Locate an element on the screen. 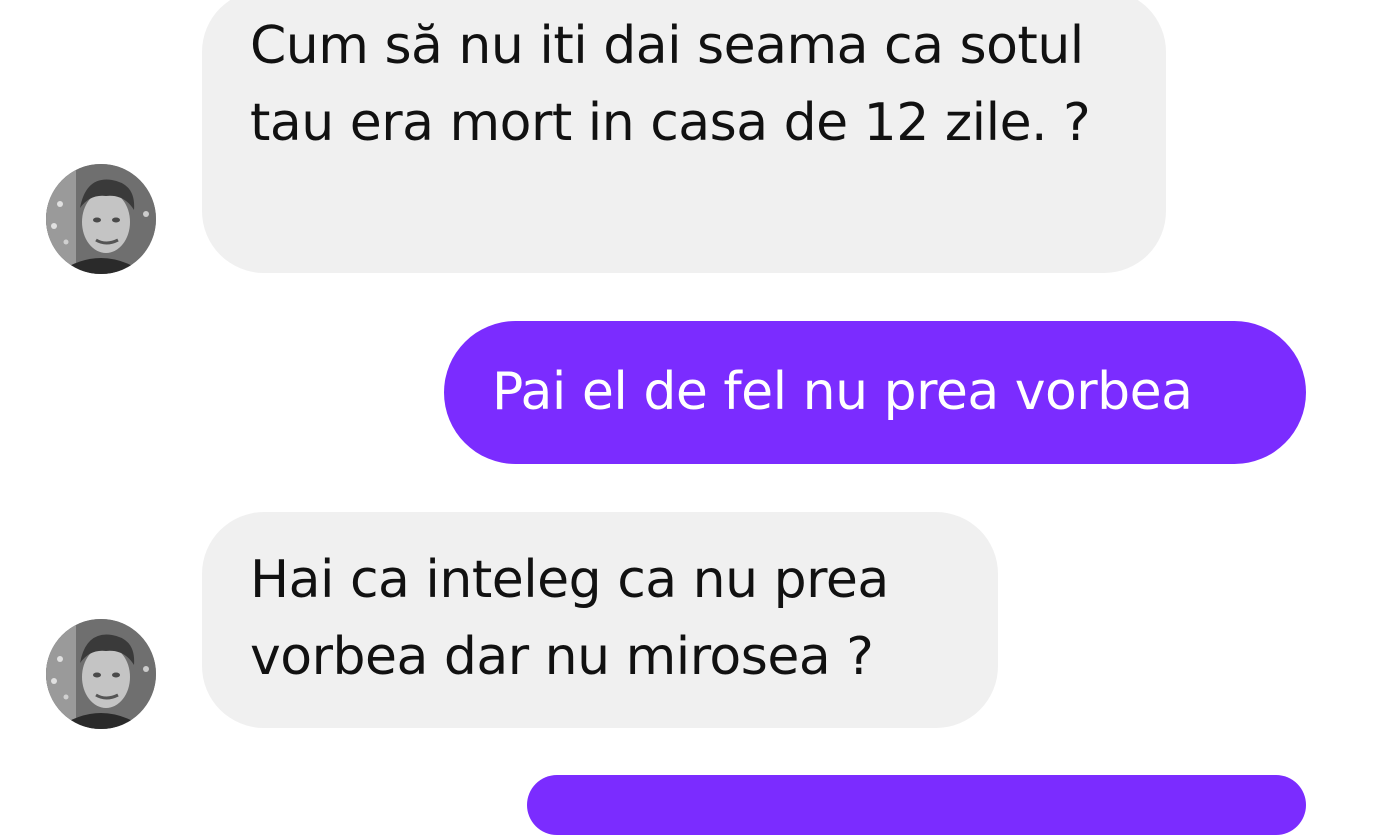 Image resolution: width=1400 pixels, height=835 pixels. message-text: Pai el de fel nu prea vorbea is located at coordinates (842, 392).